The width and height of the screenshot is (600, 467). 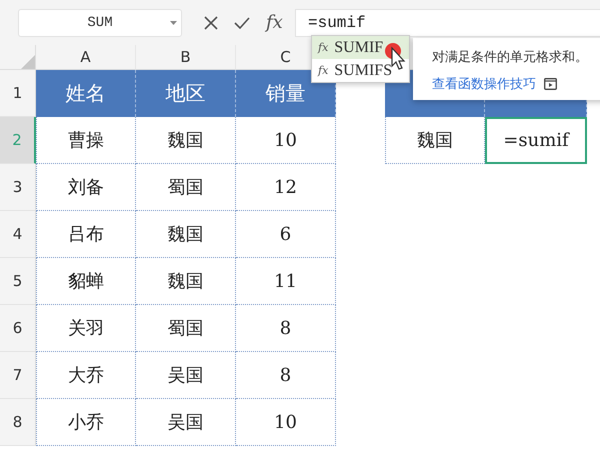 I want to click on column-header: A, so click(x=86, y=57).